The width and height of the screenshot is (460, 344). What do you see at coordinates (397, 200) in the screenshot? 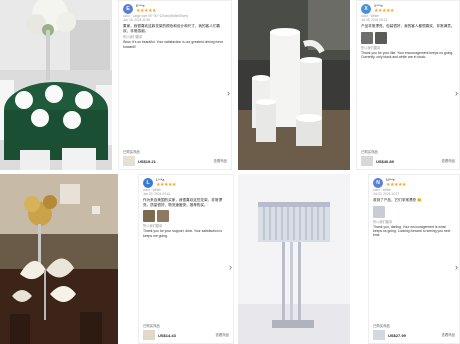
I see `review-text: 收到了产品，它们非常漂亮 😊` at bounding box center [397, 200].